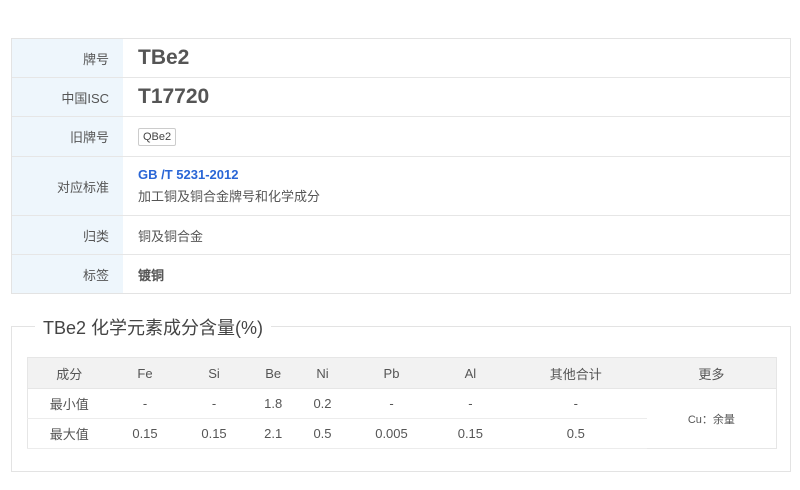 The image size is (800, 490). I want to click on table-cell: 0.005, so click(391, 433).